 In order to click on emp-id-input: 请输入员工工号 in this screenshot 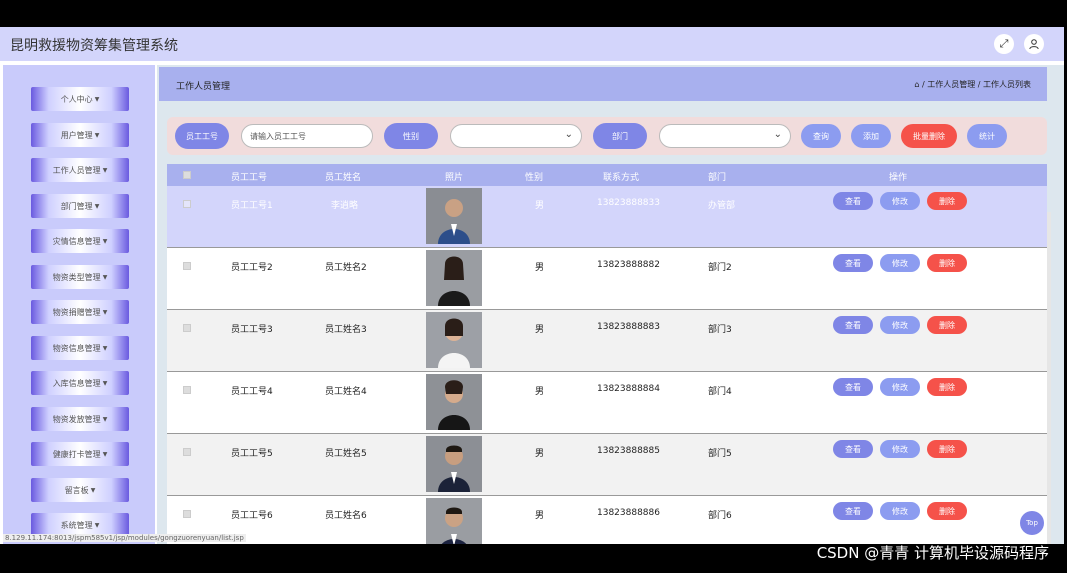, I will do `click(307, 136)`.